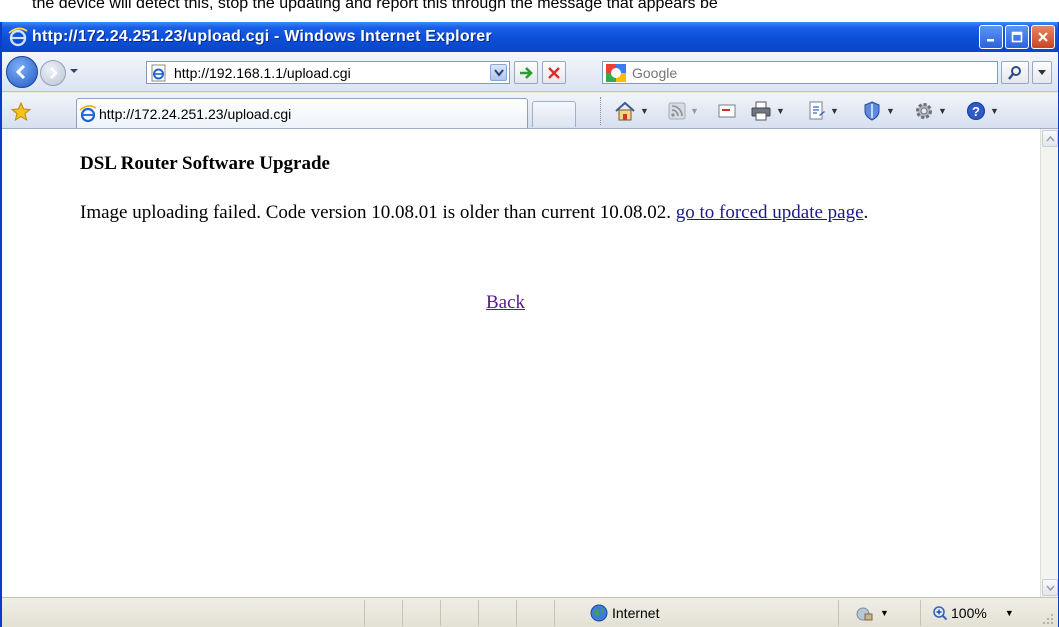  I want to click on globe-icon, so click(599, 613).